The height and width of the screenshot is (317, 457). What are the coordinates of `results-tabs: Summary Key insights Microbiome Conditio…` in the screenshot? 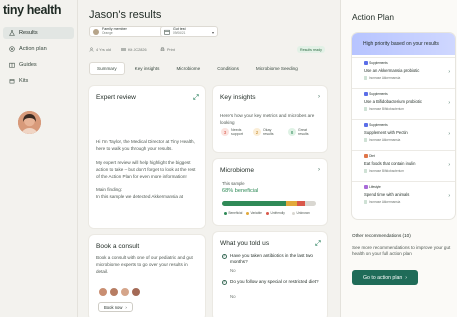 It's located at (210, 68).